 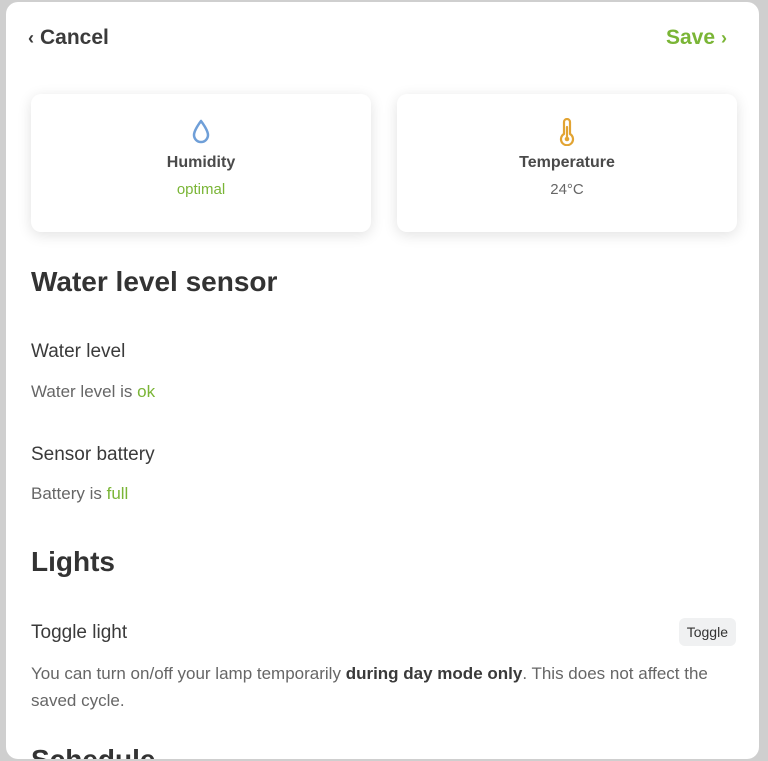 What do you see at coordinates (78, 351) in the screenshot?
I see `water-level-label: Water level` at bounding box center [78, 351].